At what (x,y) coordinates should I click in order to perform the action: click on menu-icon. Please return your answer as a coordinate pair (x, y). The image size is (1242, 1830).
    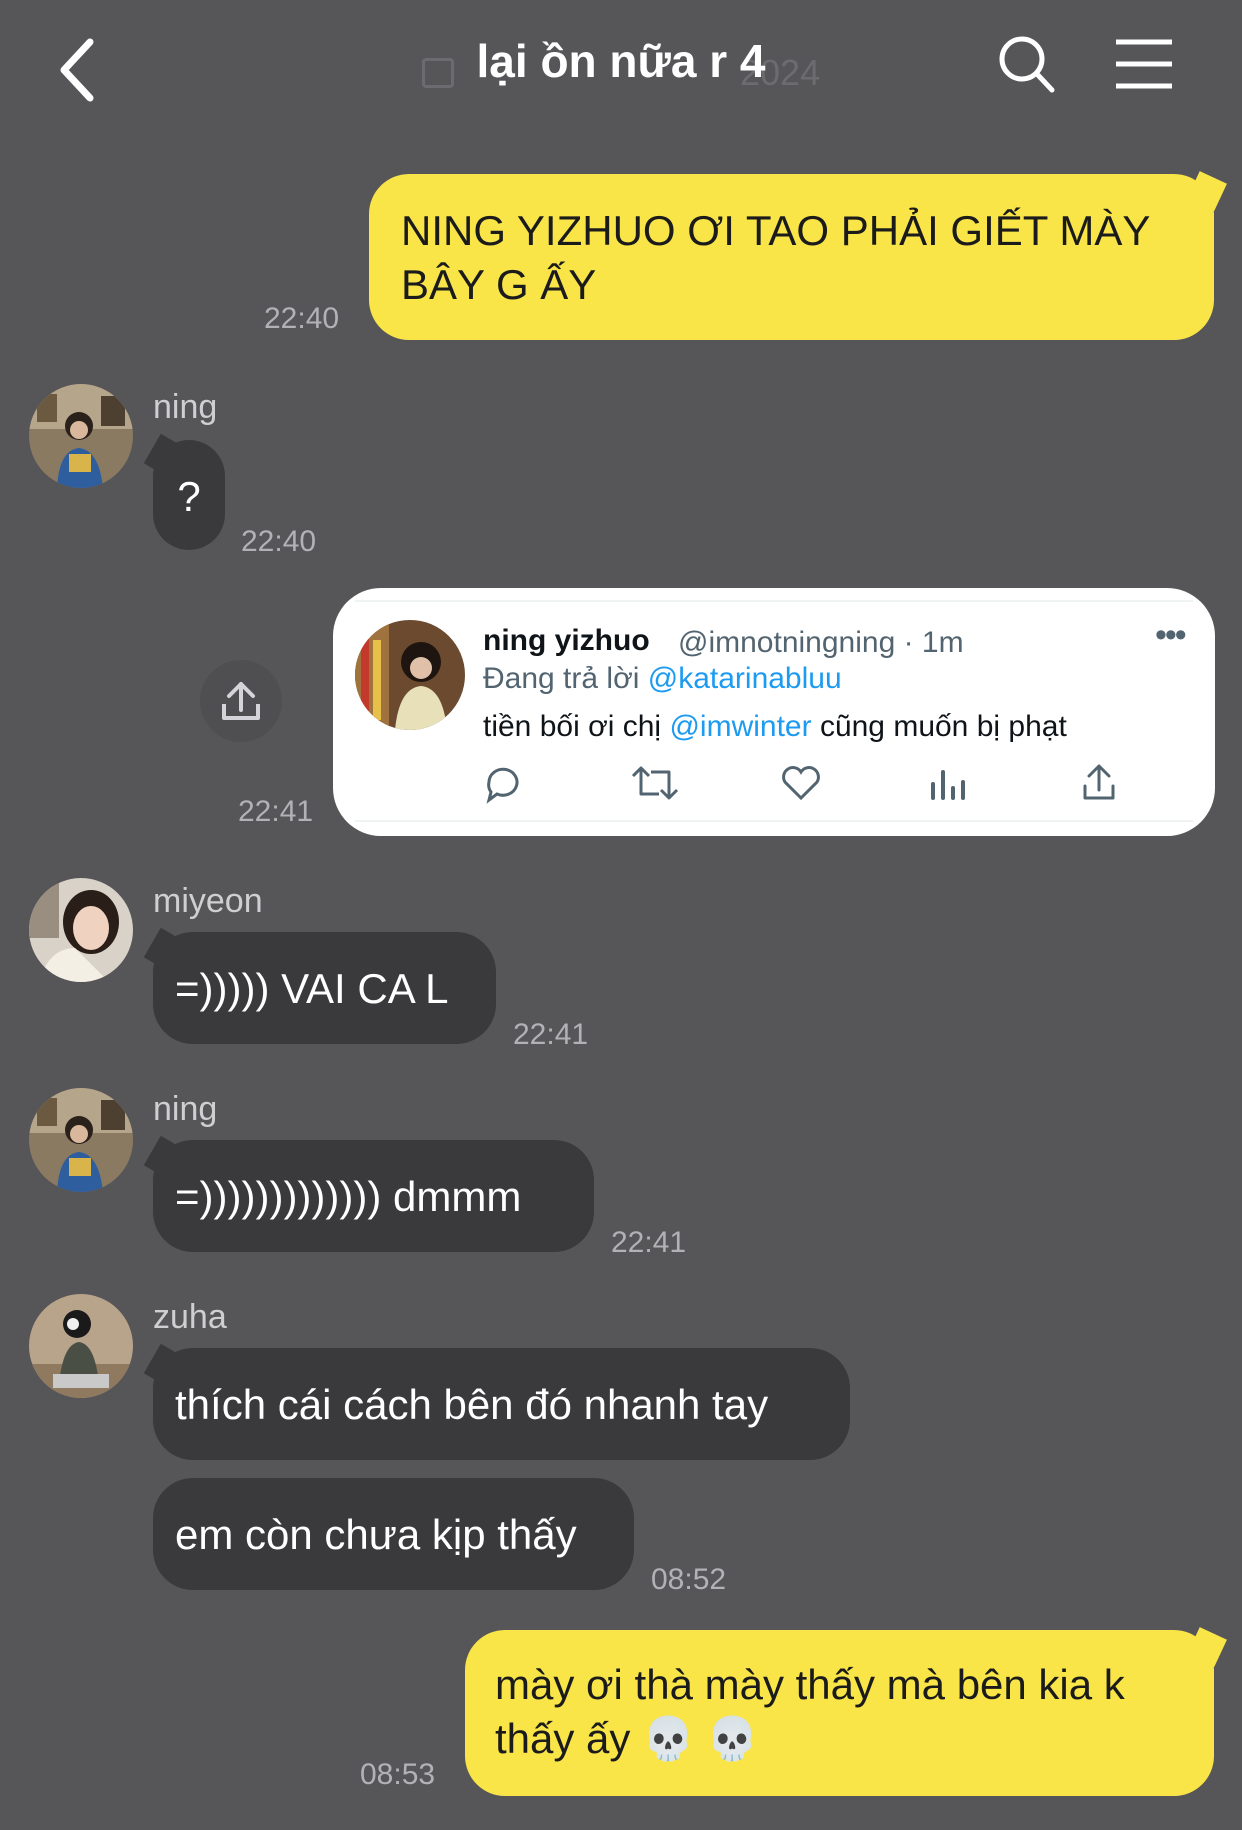
    Looking at the image, I should click on (1144, 64).